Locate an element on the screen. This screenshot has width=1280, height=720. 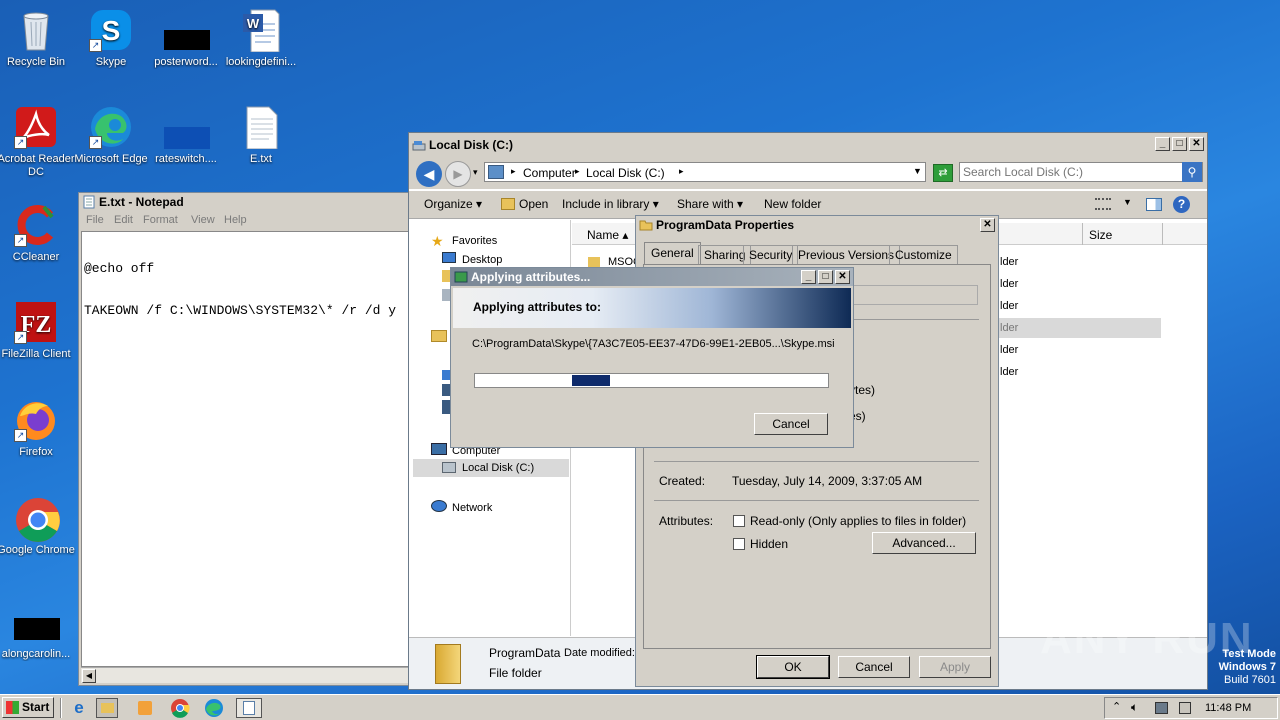
tab-previous-versions: Previous Versions is located at coordinates (846, 254).